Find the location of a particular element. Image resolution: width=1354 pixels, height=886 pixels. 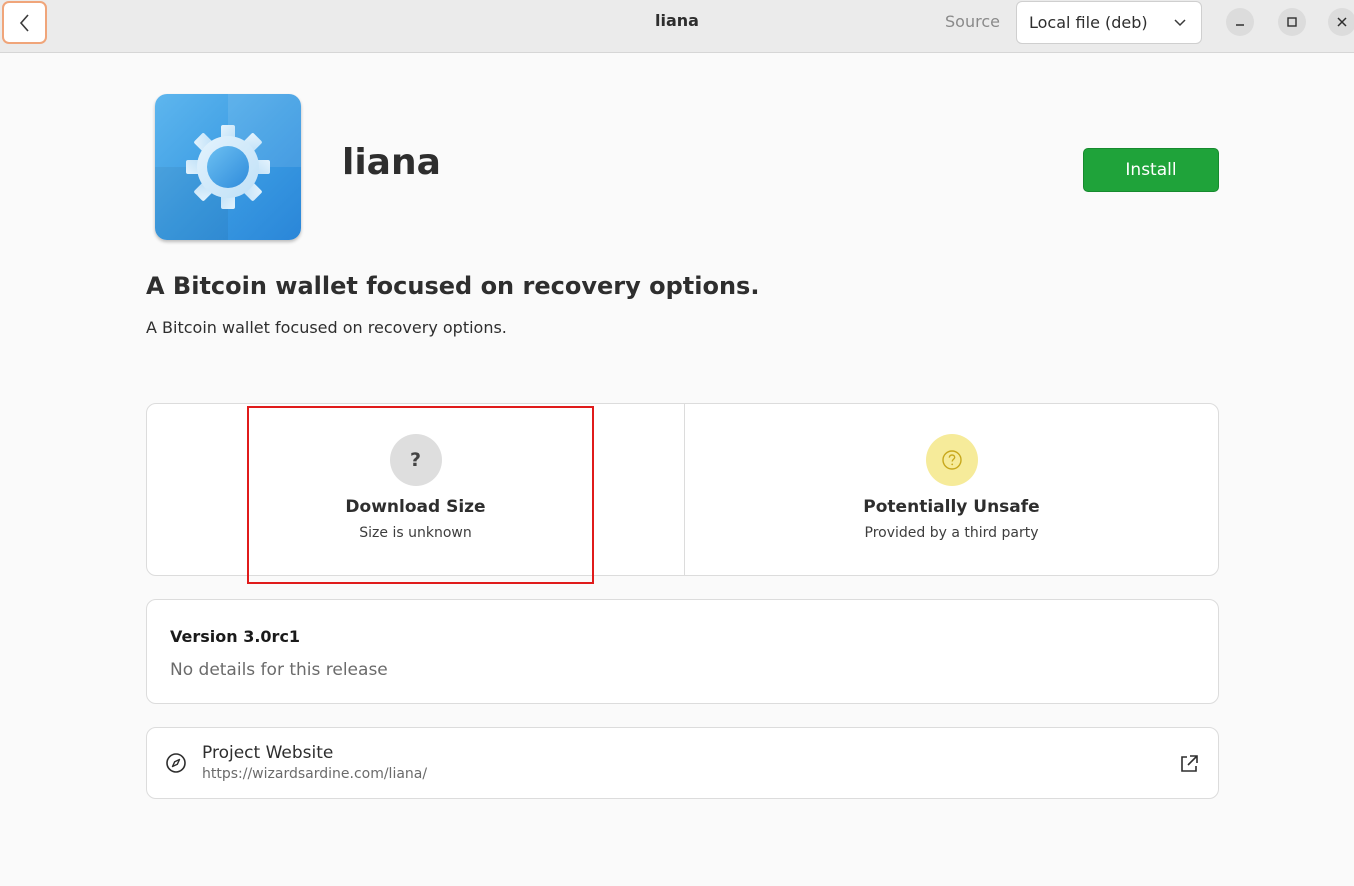

source-dropdown: Local file (deb) is located at coordinates (1109, 22).